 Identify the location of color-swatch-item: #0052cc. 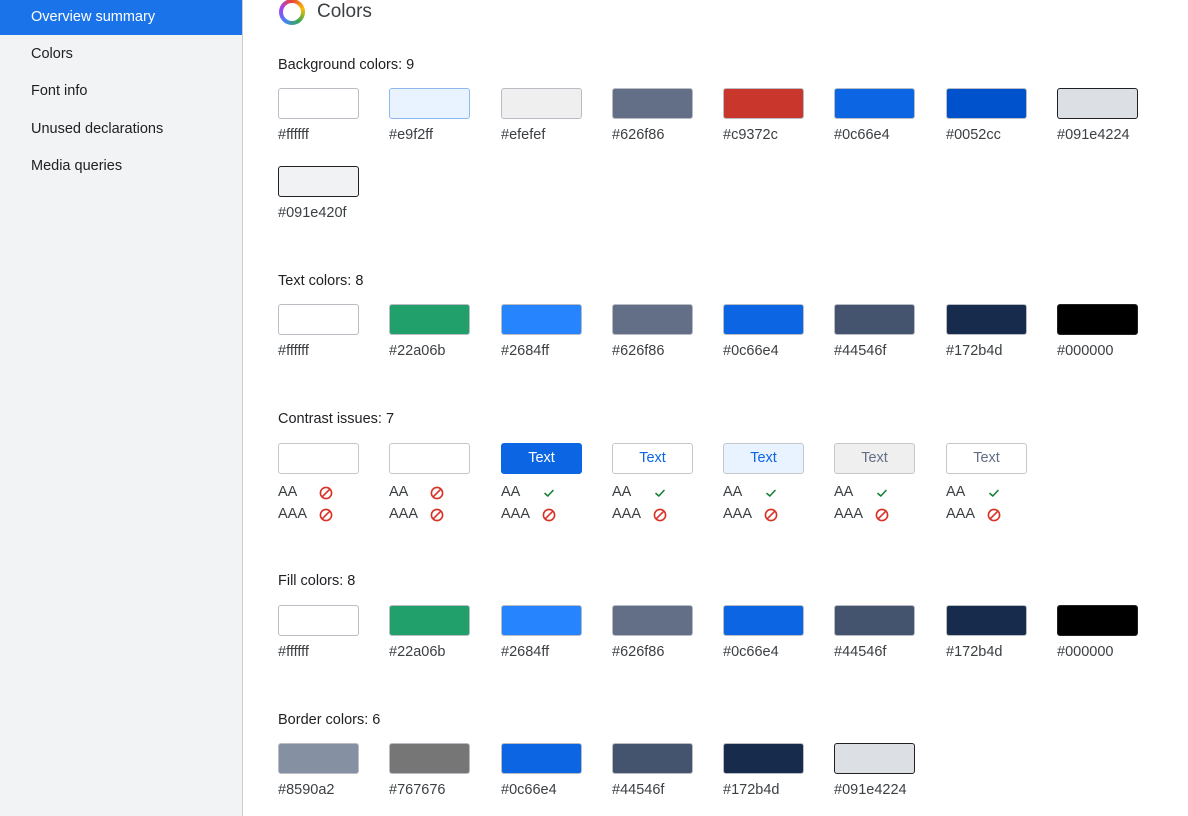
(987, 115).